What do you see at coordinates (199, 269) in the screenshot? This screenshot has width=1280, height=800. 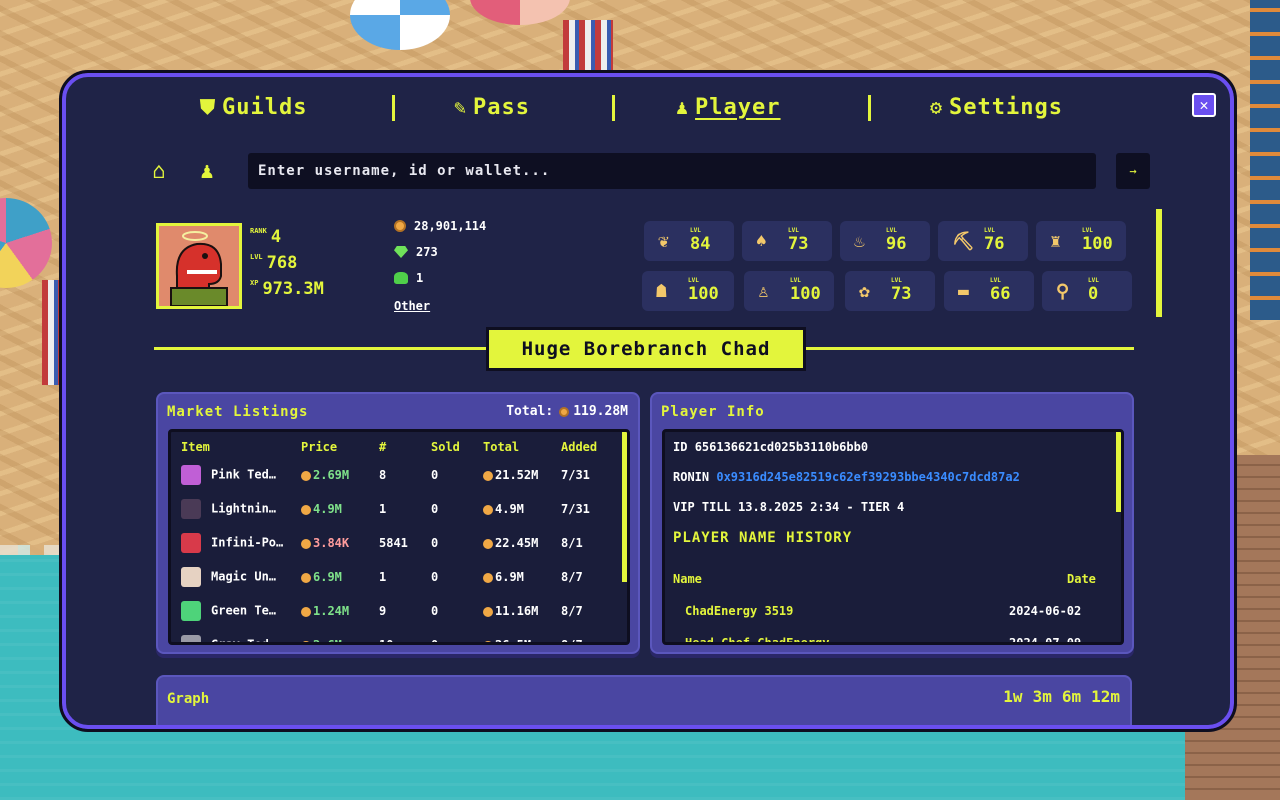 I see `dino-avatar-icon` at bounding box center [199, 269].